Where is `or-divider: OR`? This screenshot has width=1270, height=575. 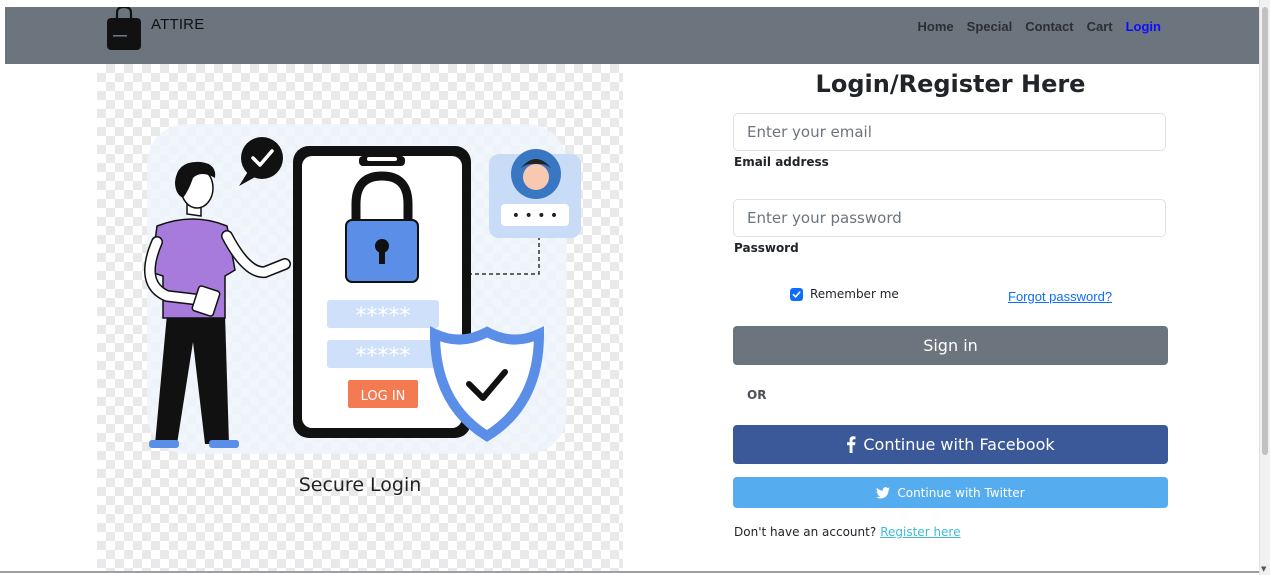
or-divider: OR is located at coordinates (757, 395).